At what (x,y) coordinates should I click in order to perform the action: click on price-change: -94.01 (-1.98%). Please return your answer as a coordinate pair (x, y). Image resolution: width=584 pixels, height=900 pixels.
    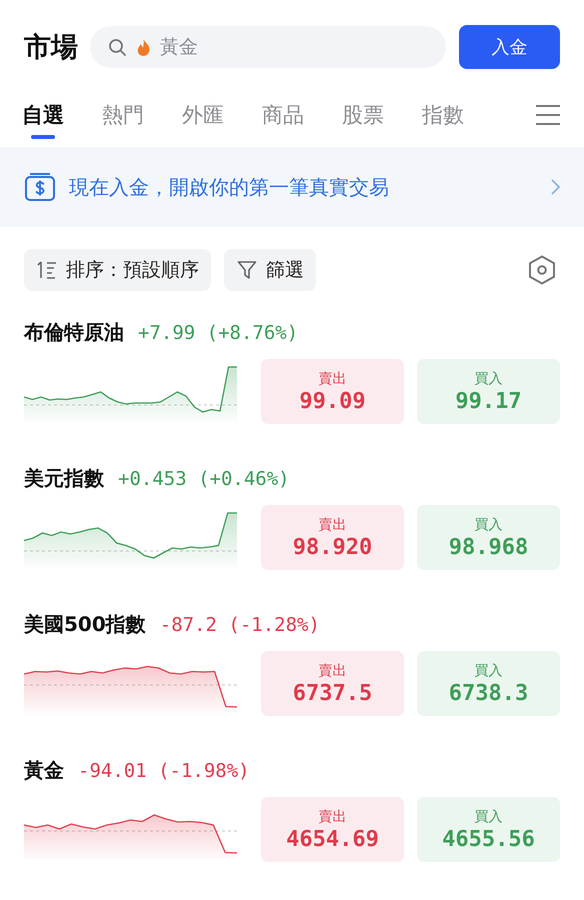
    Looking at the image, I should click on (164, 771).